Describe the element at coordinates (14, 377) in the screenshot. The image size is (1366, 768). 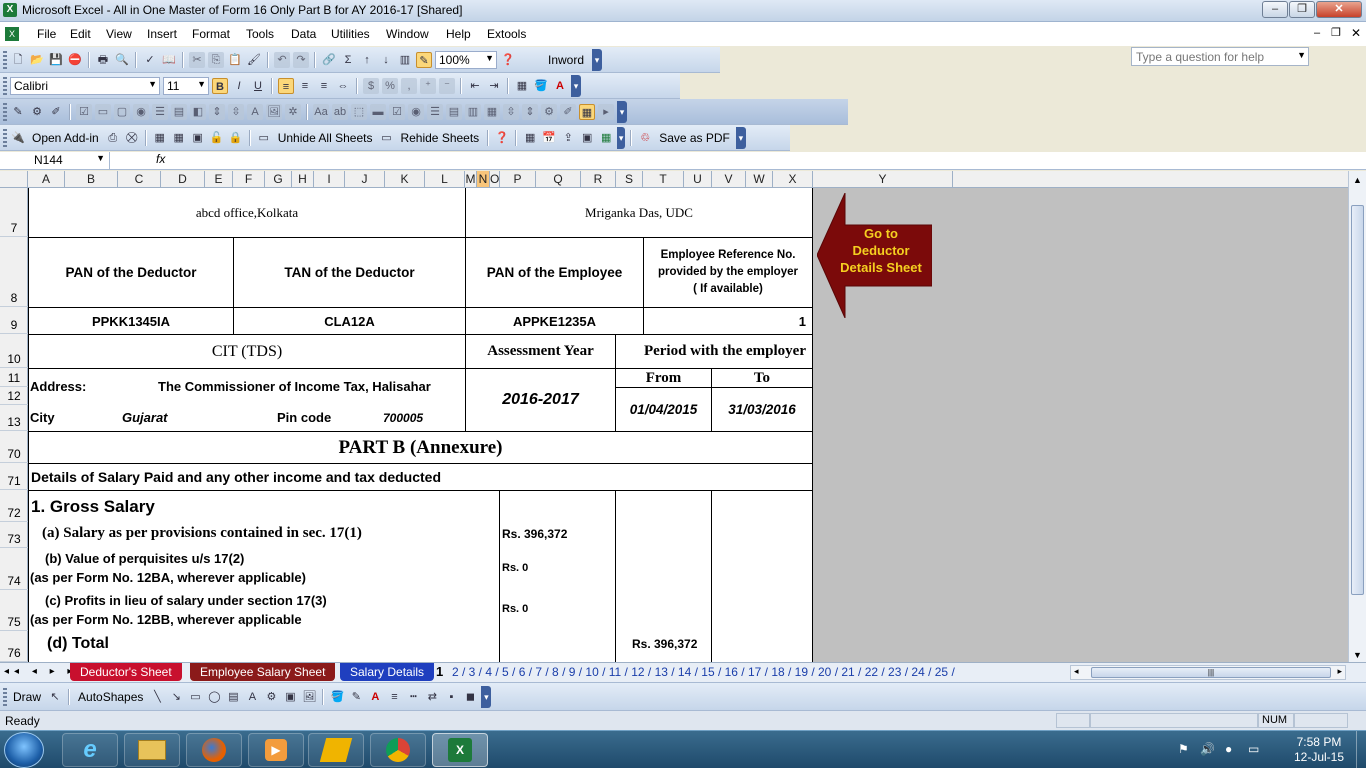
I see `row-header: 11` at that location.